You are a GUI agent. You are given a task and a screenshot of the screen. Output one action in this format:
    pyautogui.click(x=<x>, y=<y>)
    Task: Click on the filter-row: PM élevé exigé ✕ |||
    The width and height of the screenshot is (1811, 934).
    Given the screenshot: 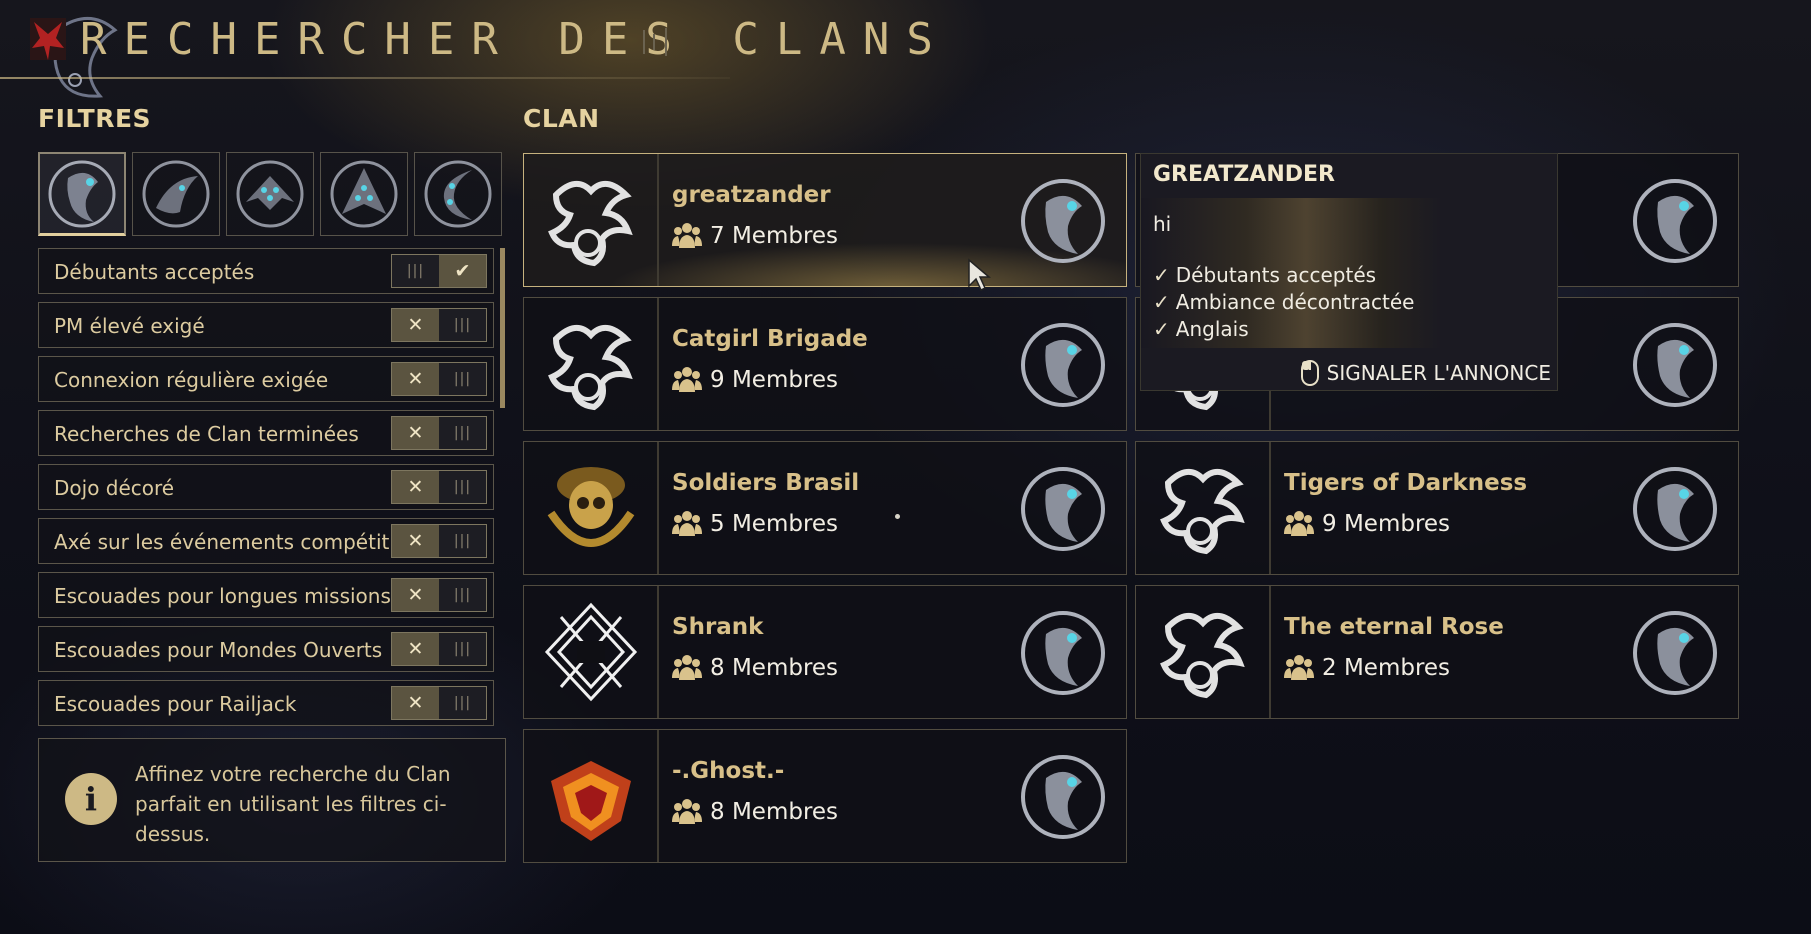 What is the action you would take?
    pyautogui.click(x=266, y=325)
    